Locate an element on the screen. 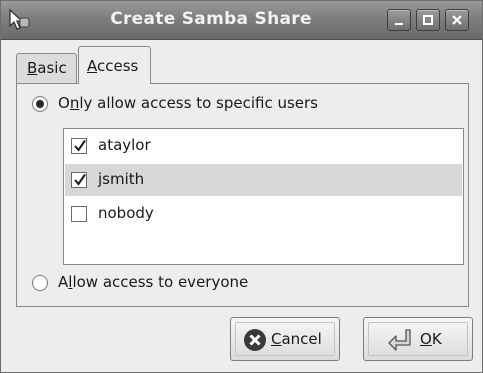 This screenshot has width=483, height=373. tab-access-label: Access is located at coordinates (112, 66).